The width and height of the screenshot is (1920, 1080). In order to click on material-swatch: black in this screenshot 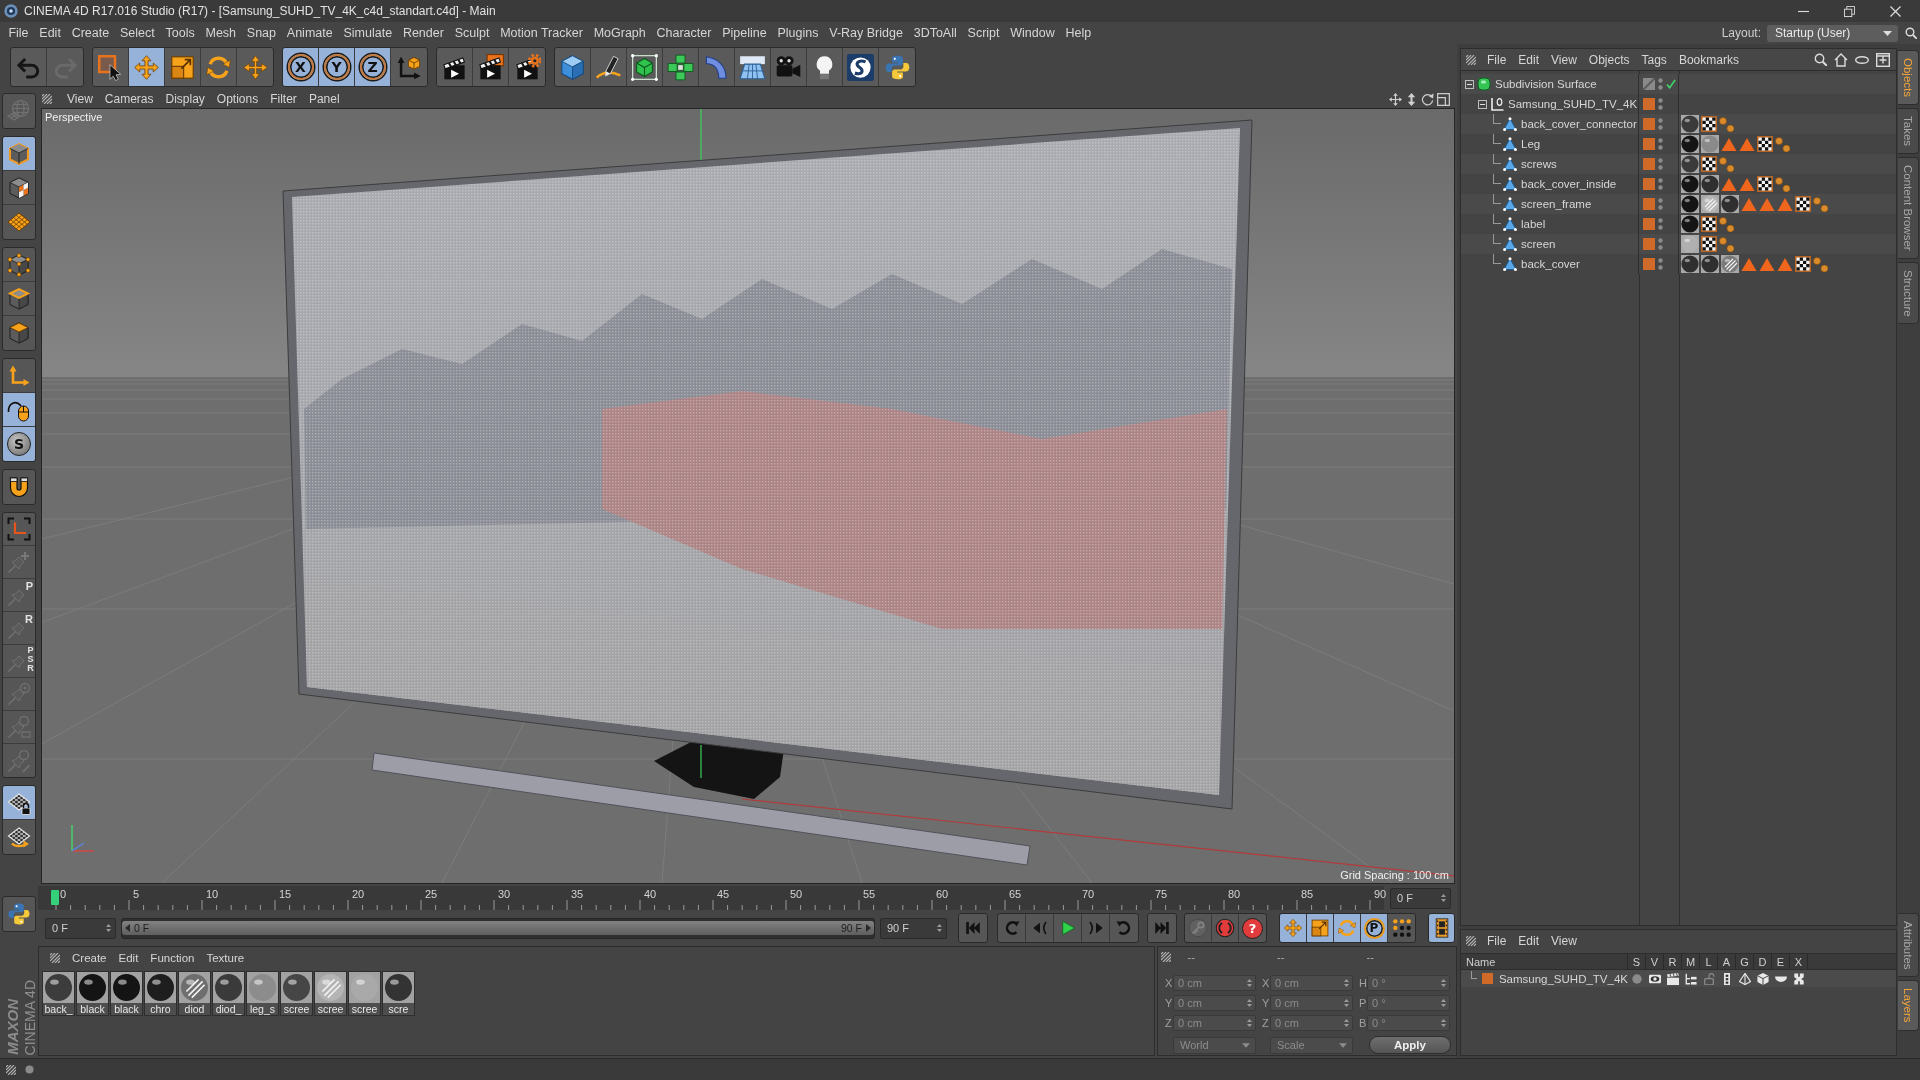, I will do `click(126, 993)`.